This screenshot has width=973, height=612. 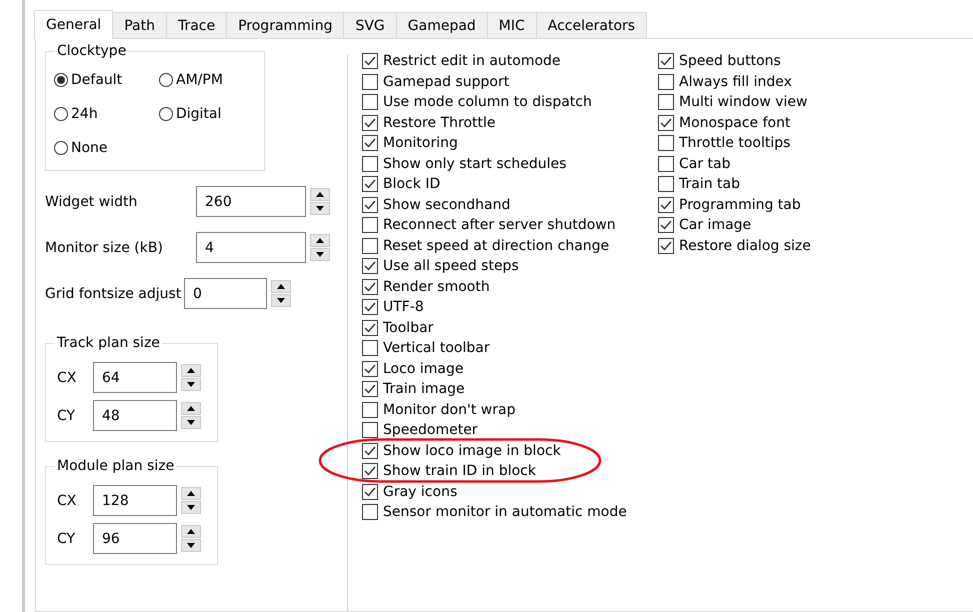 What do you see at coordinates (115, 466) in the screenshot?
I see `group-title: Module plan size` at bounding box center [115, 466].